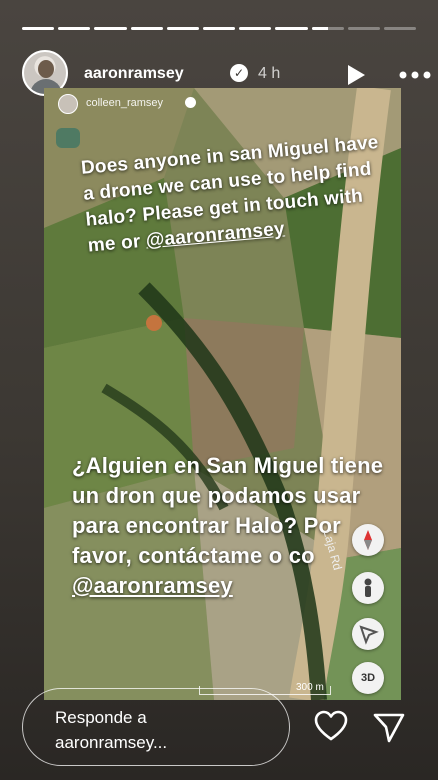 The image size is (438, 780). What do you see at coordinates (269, 73) in the screenshot?
I see `timestamp: 4 h` at bounding box center [269, 73].